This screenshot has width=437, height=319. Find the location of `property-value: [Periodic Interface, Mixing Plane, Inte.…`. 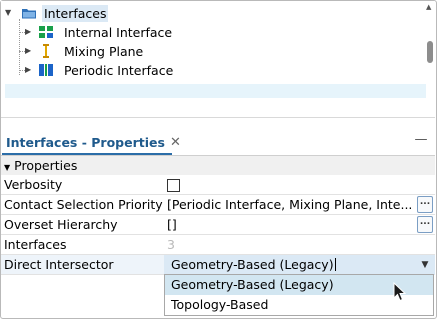

property-value: [Periodic Interface, Mixing Plane, Inte.… is located at coordinates (290, 205).